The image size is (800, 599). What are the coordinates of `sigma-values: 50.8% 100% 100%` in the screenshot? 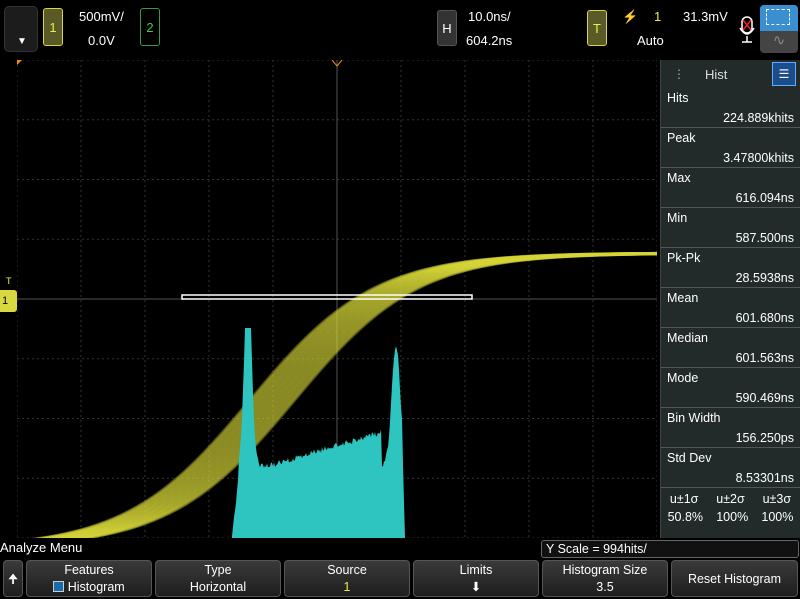 It's located at (730, 517).